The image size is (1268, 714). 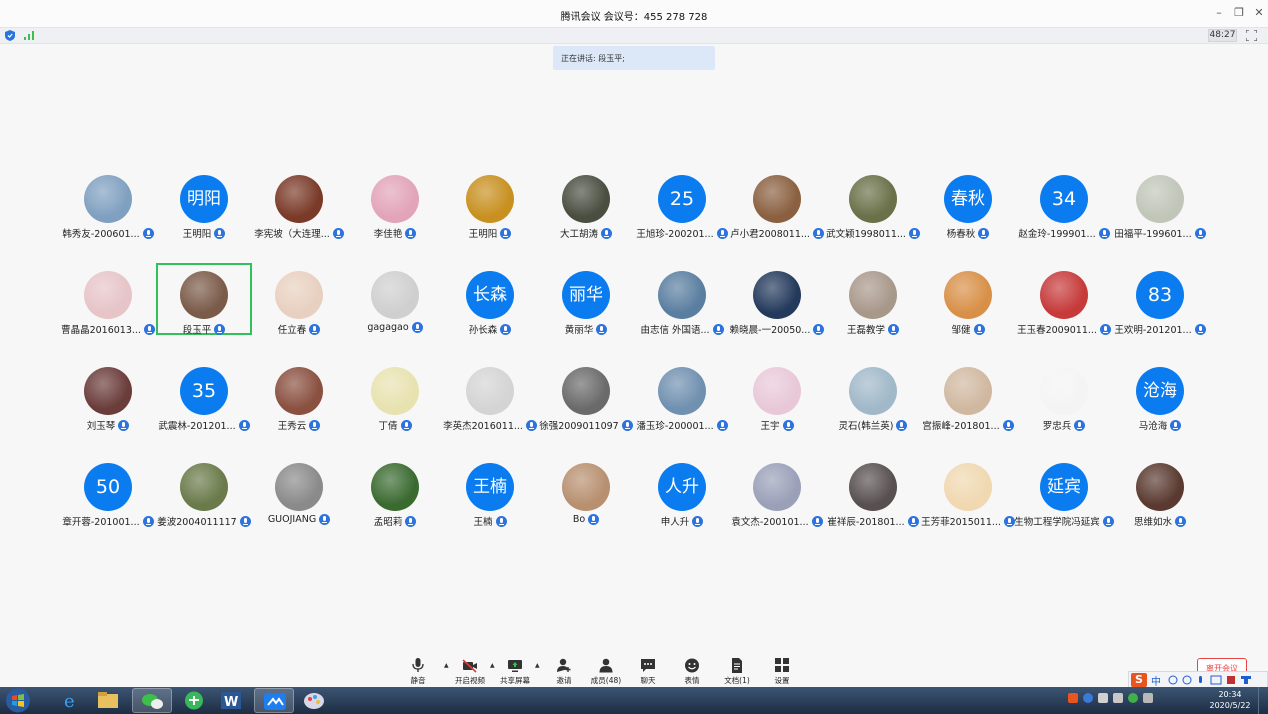 I want to click on members-button: 成员(48), so click(x=606, y=672).